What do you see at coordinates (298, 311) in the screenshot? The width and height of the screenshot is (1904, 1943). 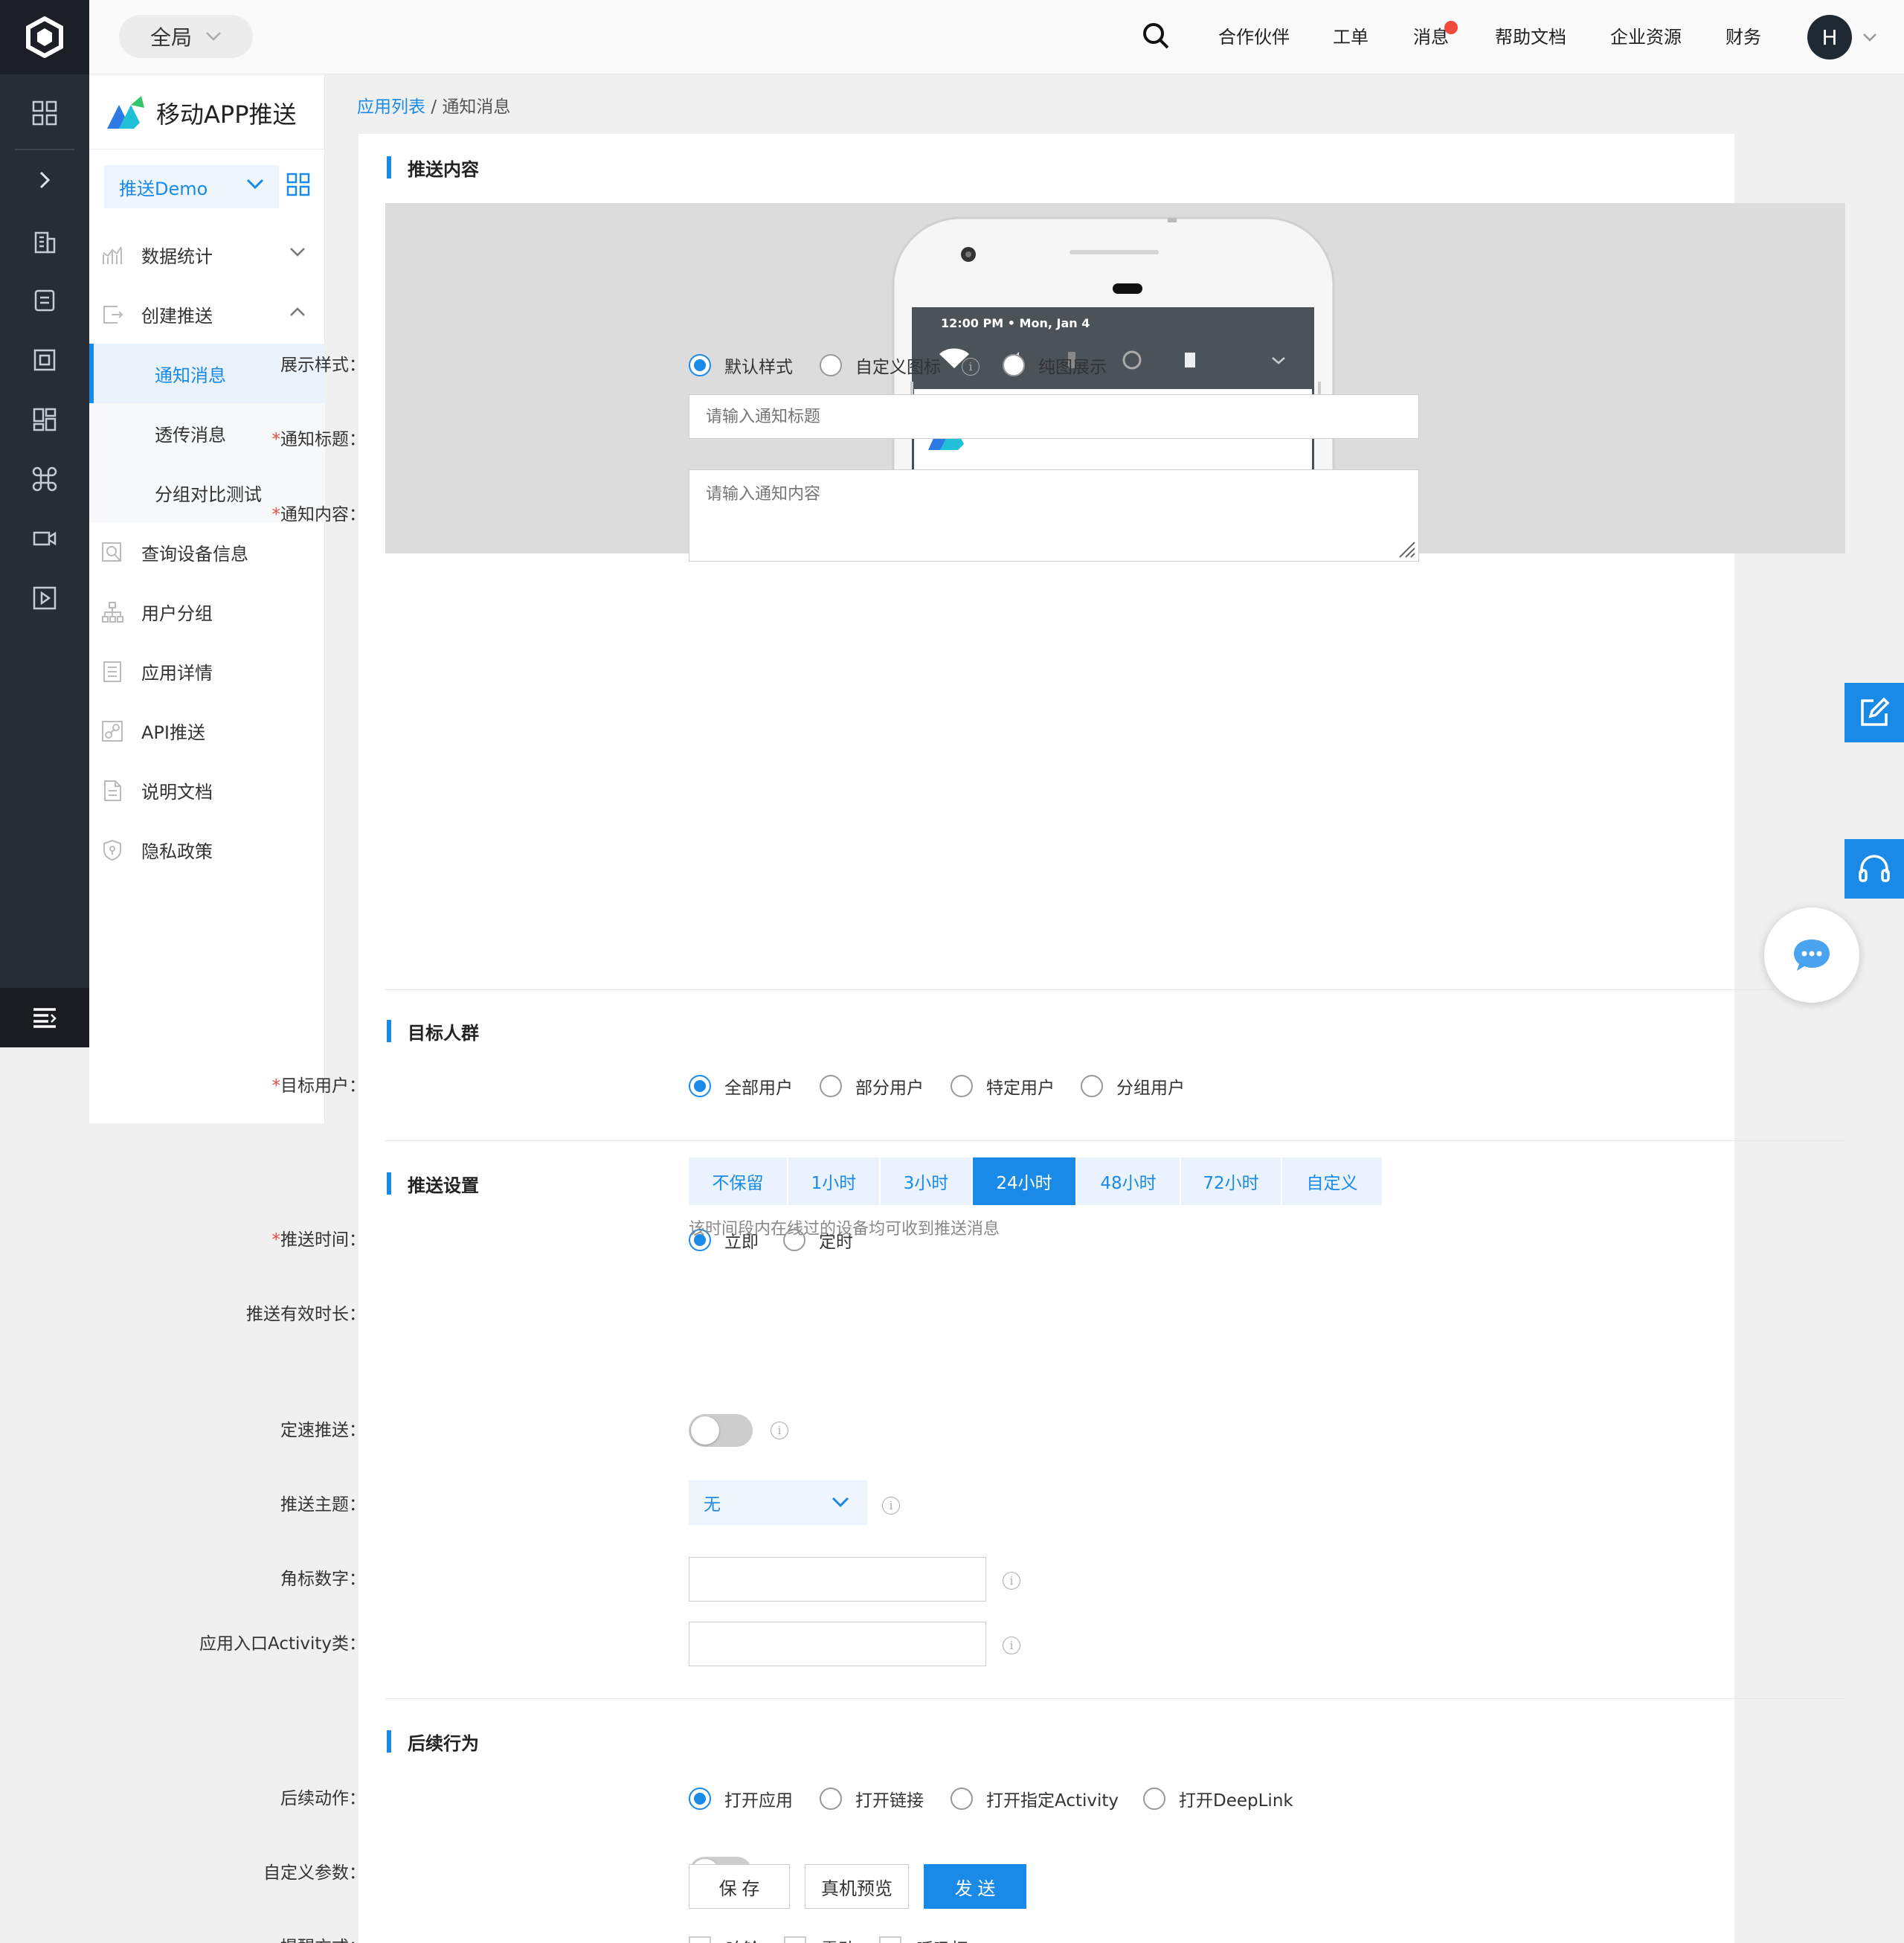 I see `chevron-up-icon` at bounding box center [298, 311].